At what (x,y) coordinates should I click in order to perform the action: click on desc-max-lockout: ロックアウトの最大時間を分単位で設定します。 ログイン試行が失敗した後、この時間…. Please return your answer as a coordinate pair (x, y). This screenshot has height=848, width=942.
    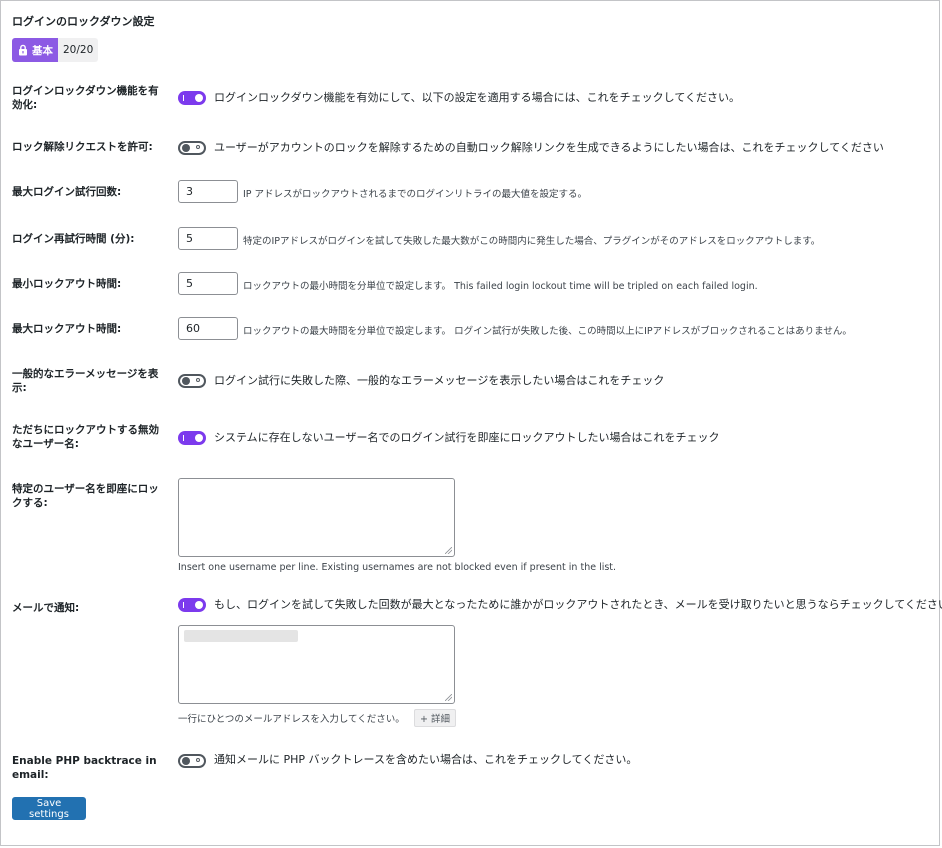
    Looking at the image, I should click on (547, 331).